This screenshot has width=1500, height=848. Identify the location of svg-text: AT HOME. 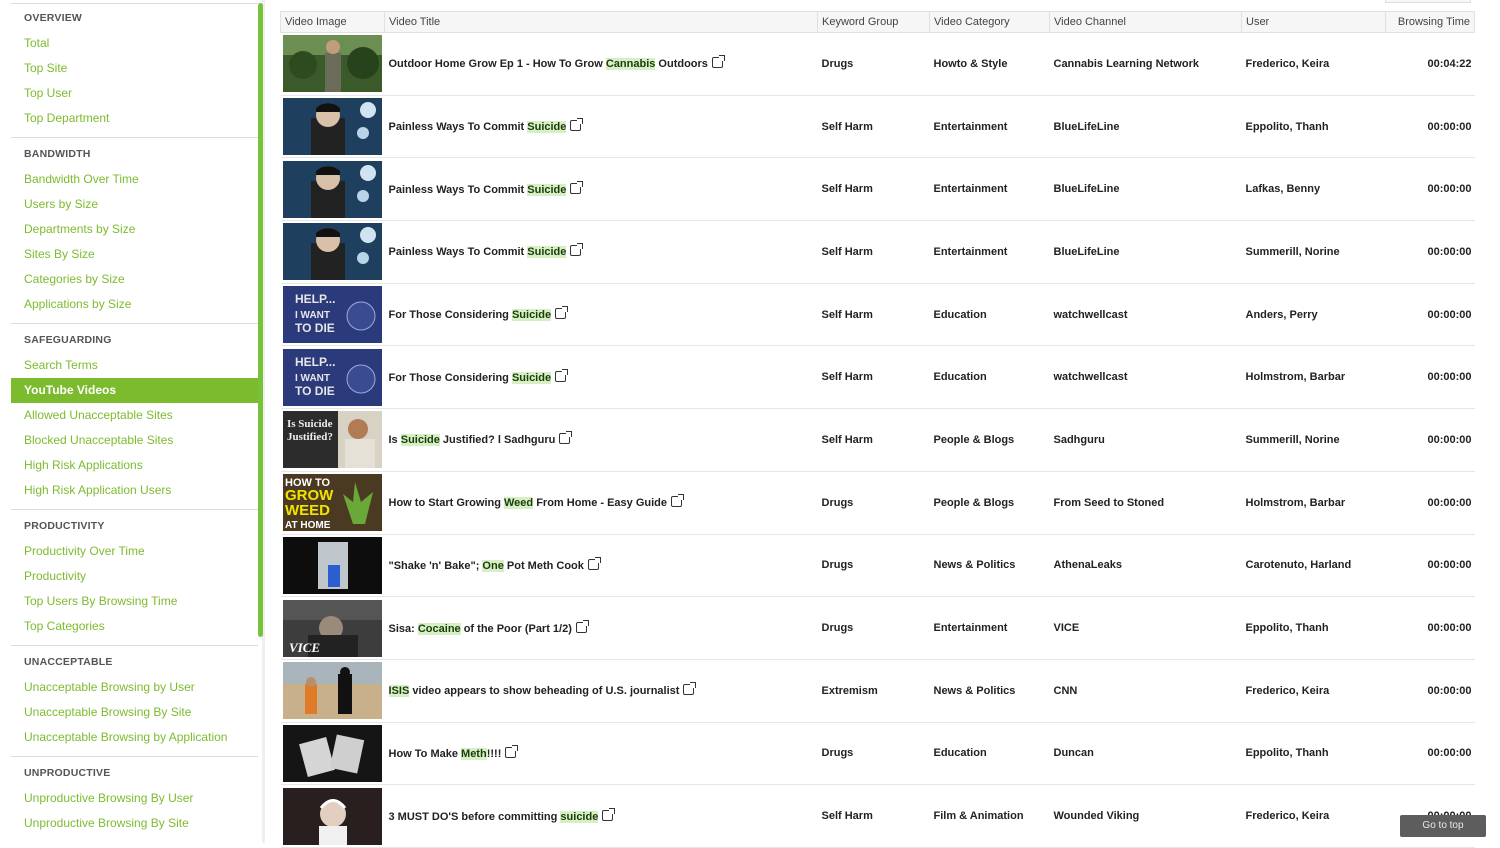
(308, 525).